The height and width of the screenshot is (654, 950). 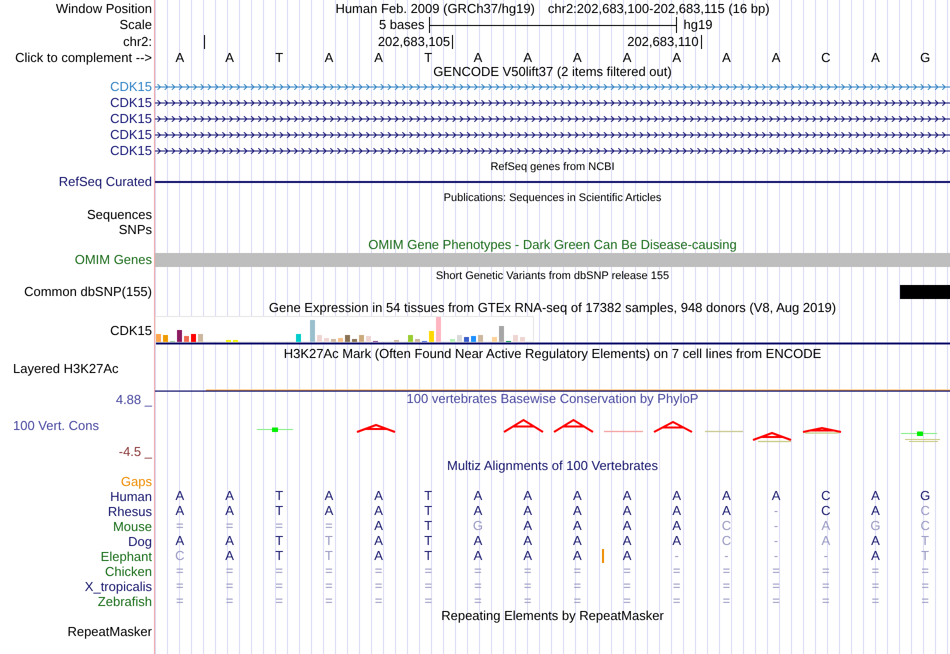 What do you see at coordinates (66, 369) in the screenshot?
I see `track-label: Layered H3K27Ac` at bounding box center [66, 369].